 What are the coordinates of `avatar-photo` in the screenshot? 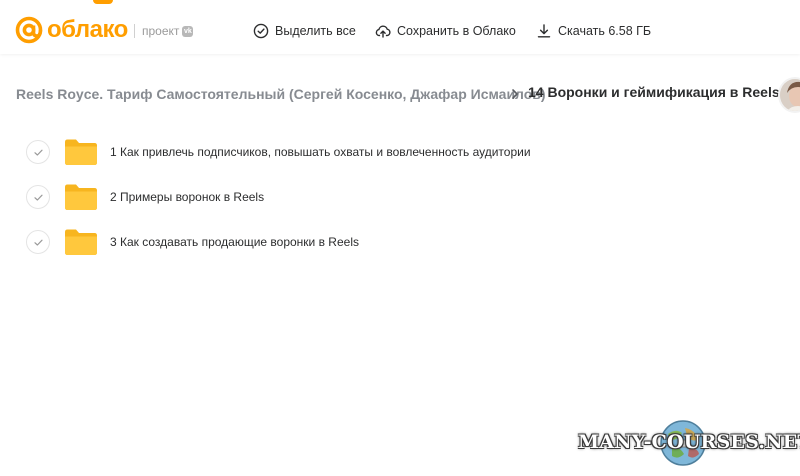 It's located at (790, 95).